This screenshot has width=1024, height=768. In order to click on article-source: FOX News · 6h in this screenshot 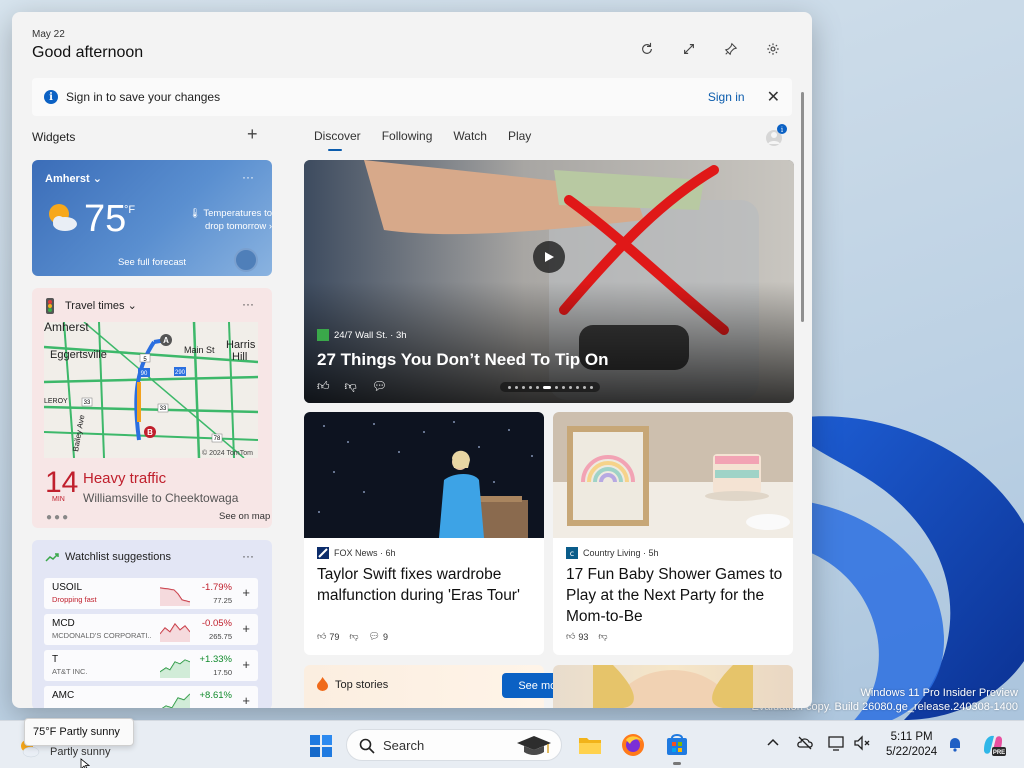, I will do `click(356, 553)`.